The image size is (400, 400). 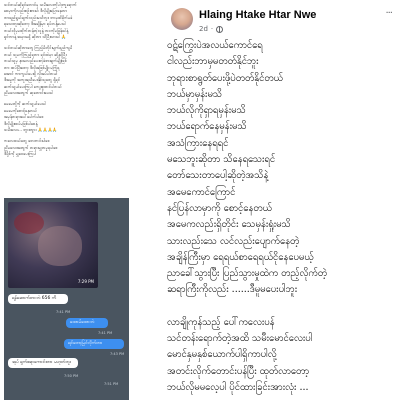 What do you see at coordinates (238, 371) in the screenshot?
I see `post-text-line: အတင်းလိုက်တောင်းပန်ပြီး ထုတ်လာတော့` at bounding box center [238, 371].